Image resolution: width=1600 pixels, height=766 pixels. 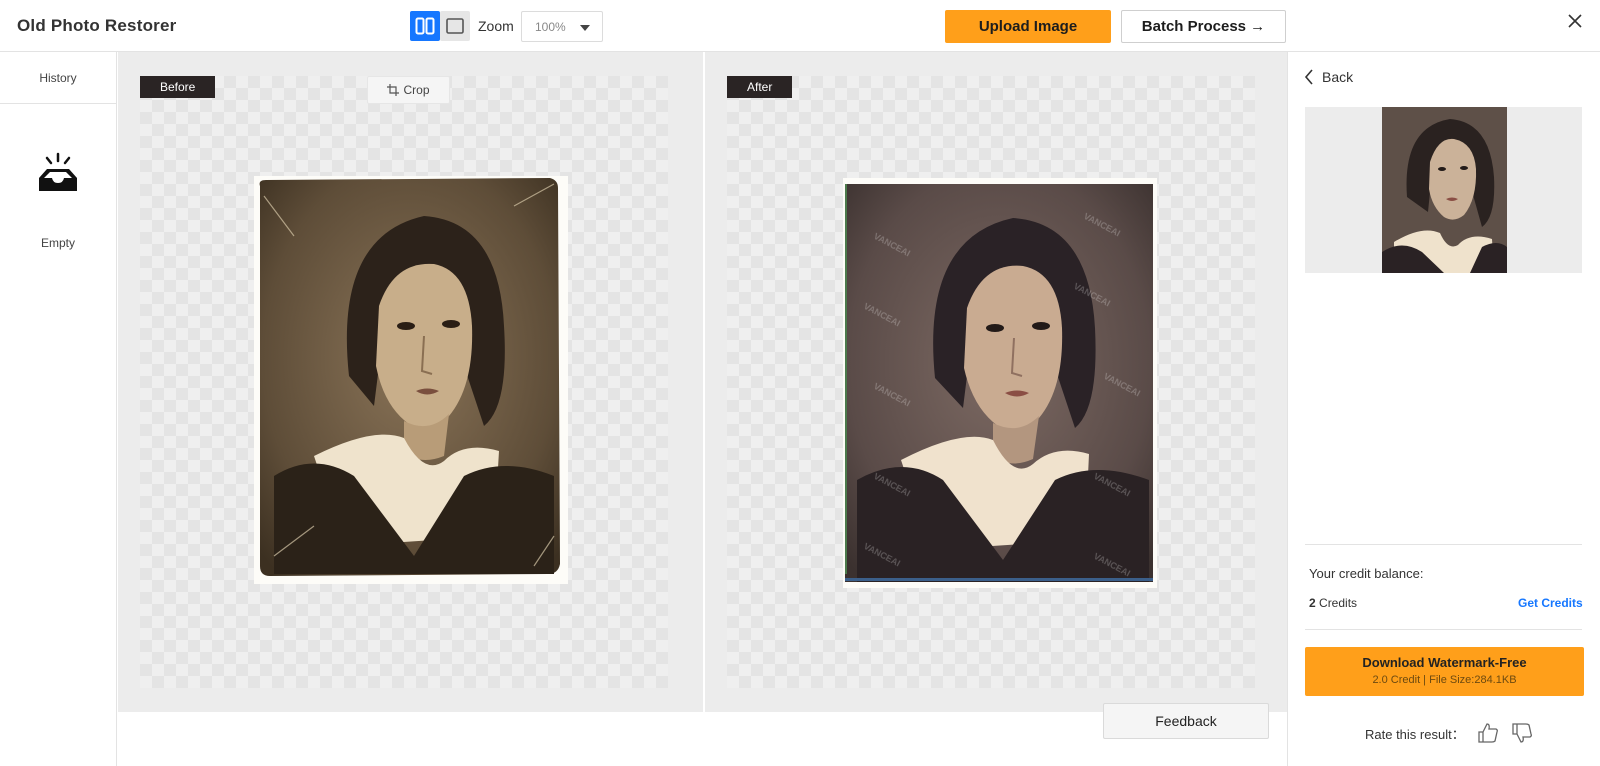 What do you see at coordinates (1488, 733) in the screenshot?
I see `thumbs-up-icon` at bounding box center [1488, 733].